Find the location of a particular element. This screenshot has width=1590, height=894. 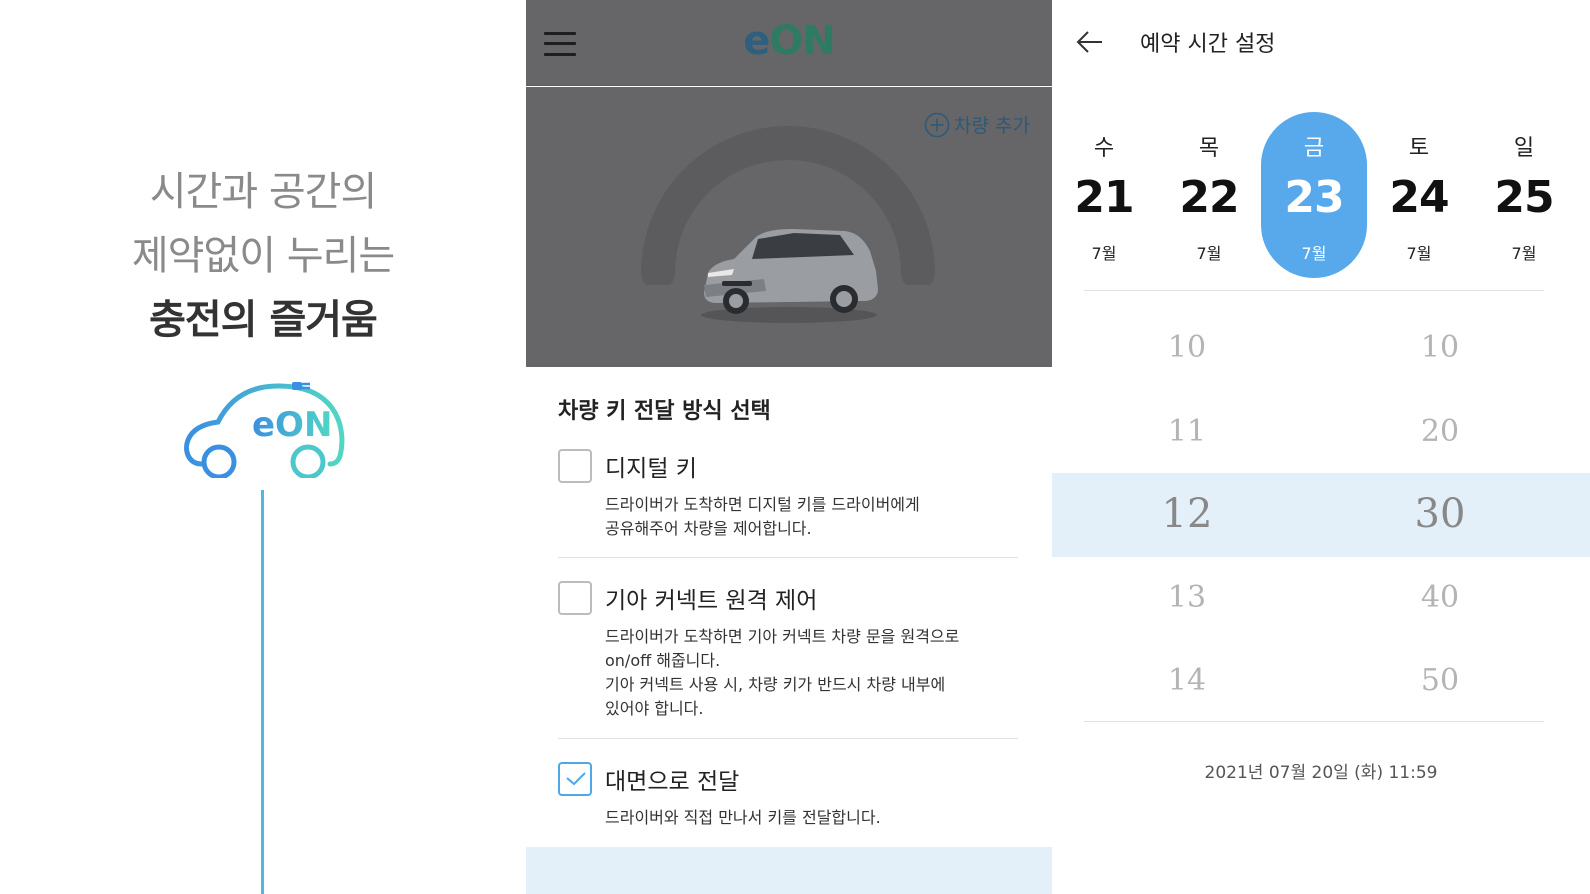

day-date: 21 is located at coordinates (1104, 197).